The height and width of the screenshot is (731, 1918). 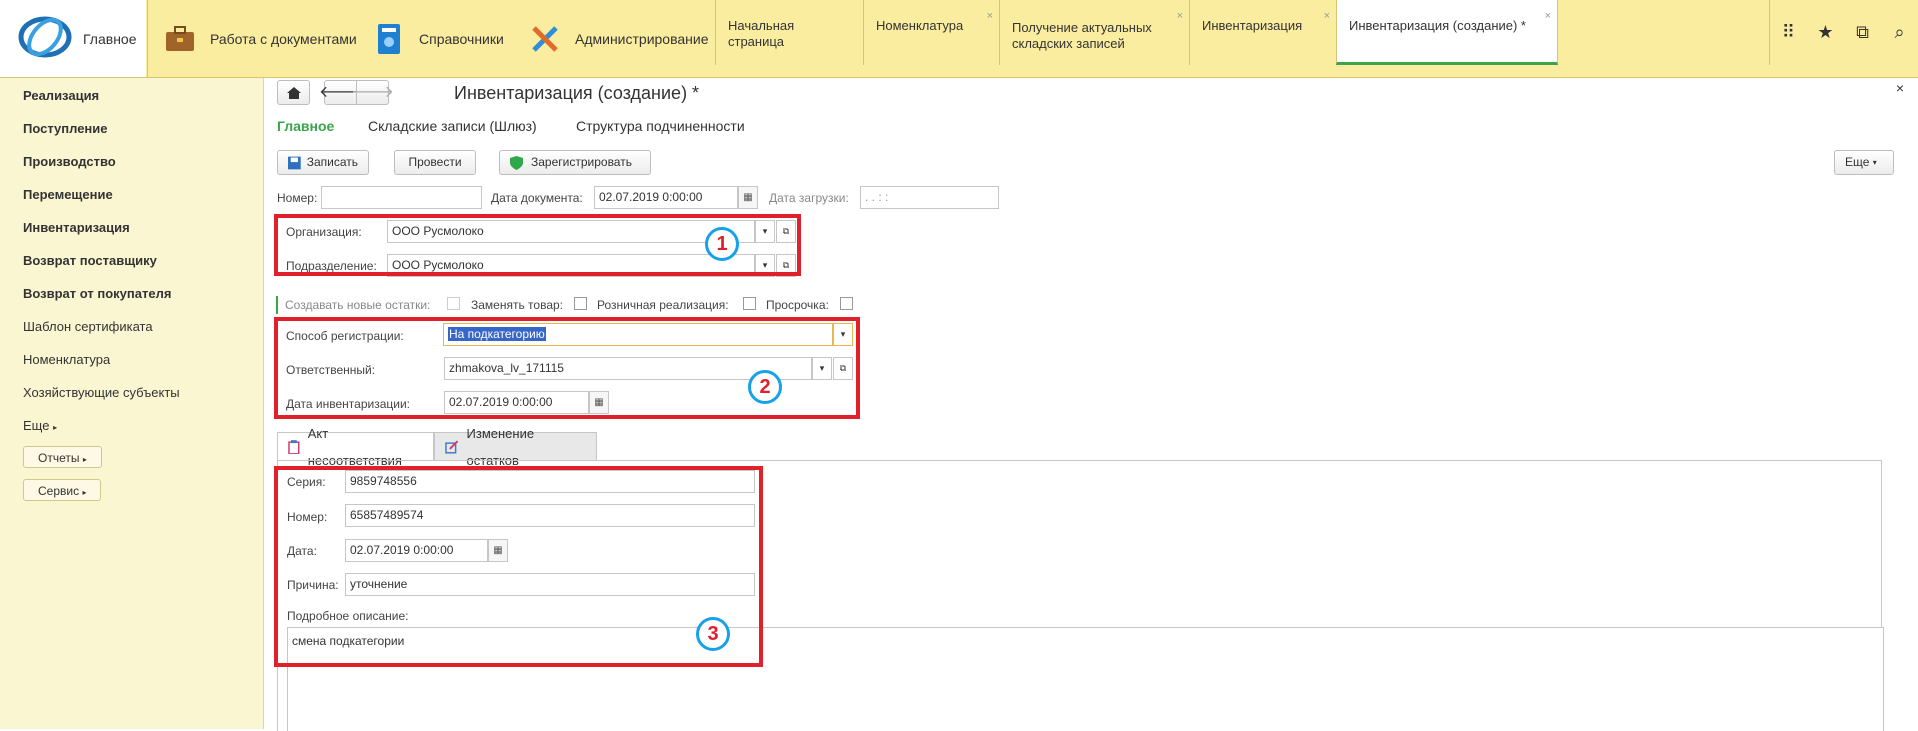 What do you see at coordinates (748, 197) in the screenshot?
I see `calendar-icon: ▦` at bounding box center [748, 197].